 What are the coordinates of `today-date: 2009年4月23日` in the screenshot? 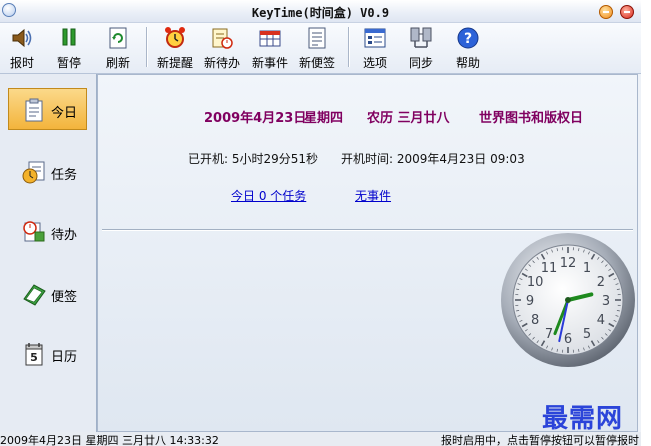 It's located at (255, 118).